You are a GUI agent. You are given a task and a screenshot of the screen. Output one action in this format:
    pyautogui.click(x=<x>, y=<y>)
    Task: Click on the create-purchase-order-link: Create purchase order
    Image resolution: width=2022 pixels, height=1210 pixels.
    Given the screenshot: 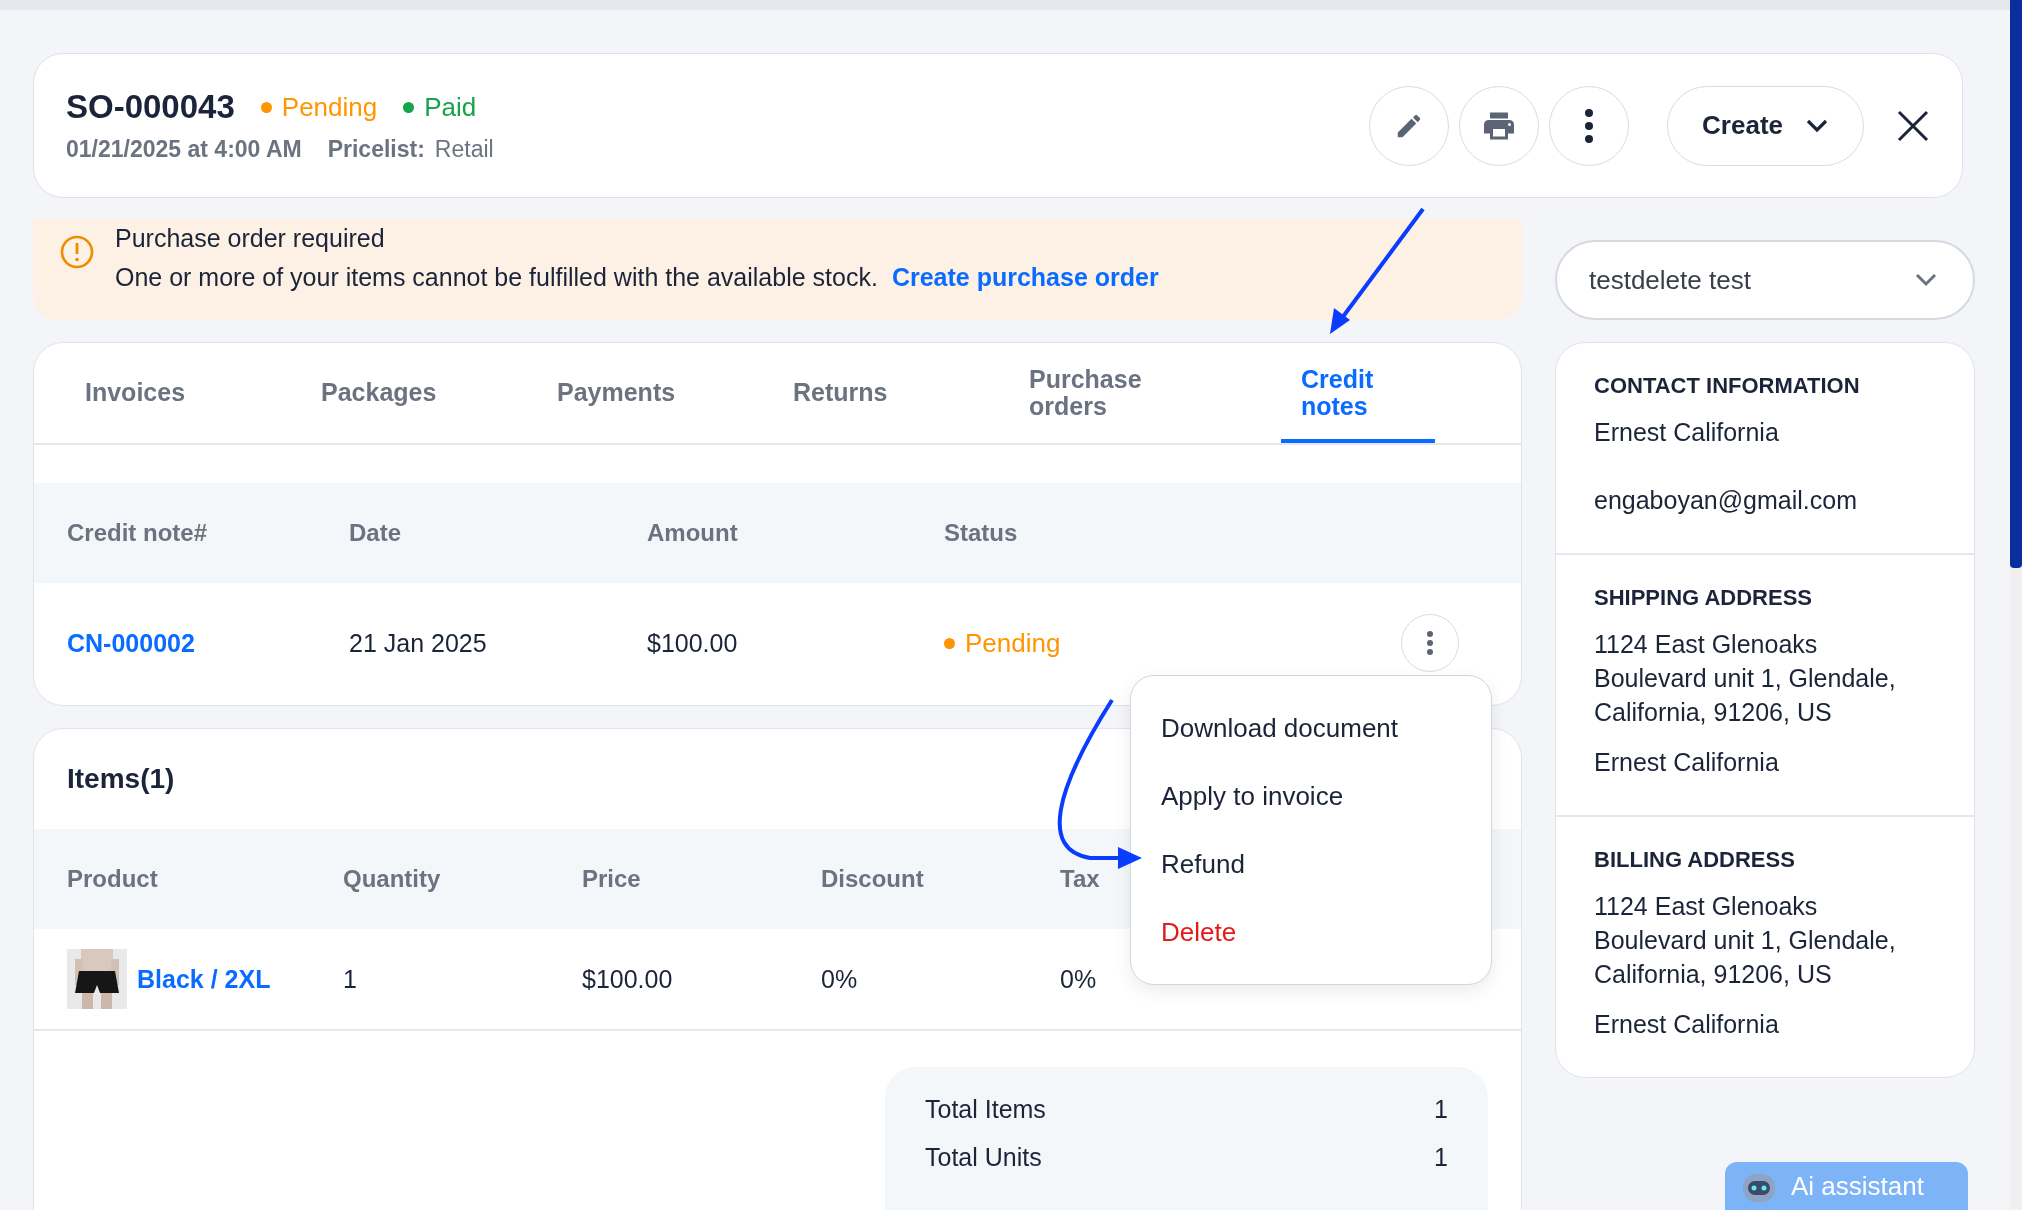 What is the action you would take?
    pyautogui.click(x=1025, y=277)
    